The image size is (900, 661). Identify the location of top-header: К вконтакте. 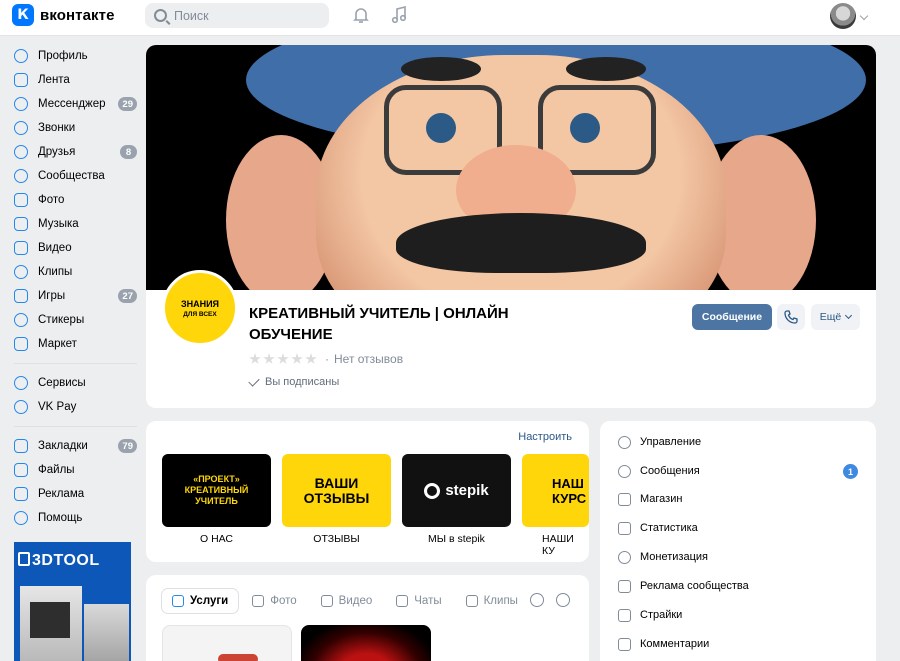
(450, 18).